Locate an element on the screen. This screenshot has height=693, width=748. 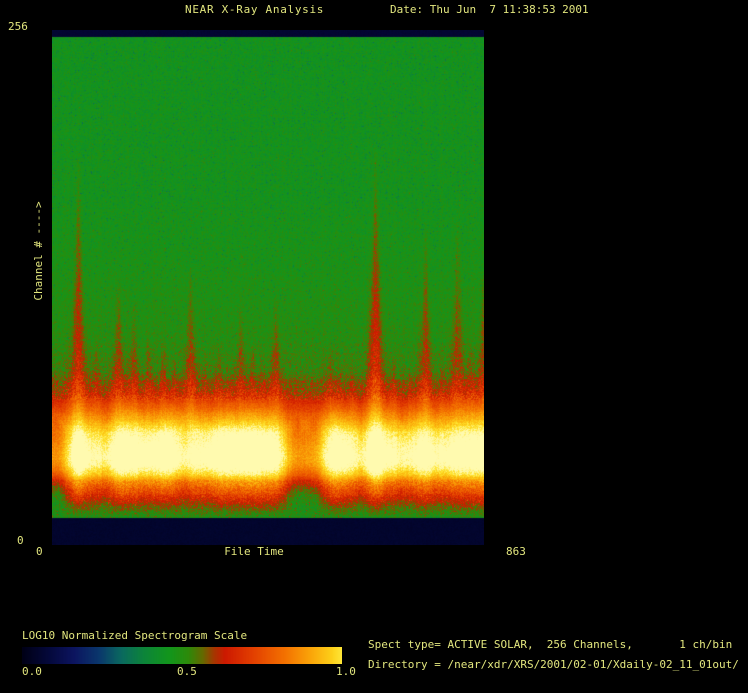
x-axis-title: File Time is located at coordinates (254, 551).